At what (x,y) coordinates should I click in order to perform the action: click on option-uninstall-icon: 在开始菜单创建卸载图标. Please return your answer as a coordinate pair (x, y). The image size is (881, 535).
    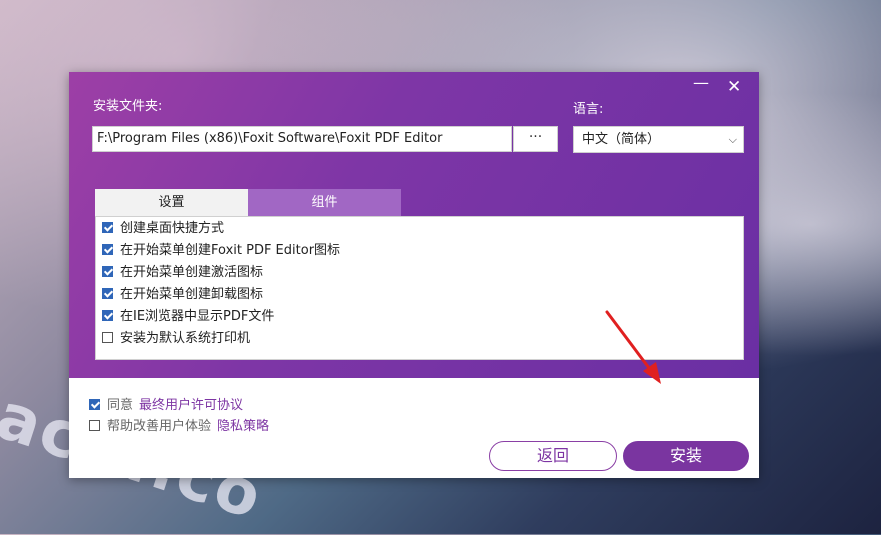
    Looking at the image, I should click on (182, 295).